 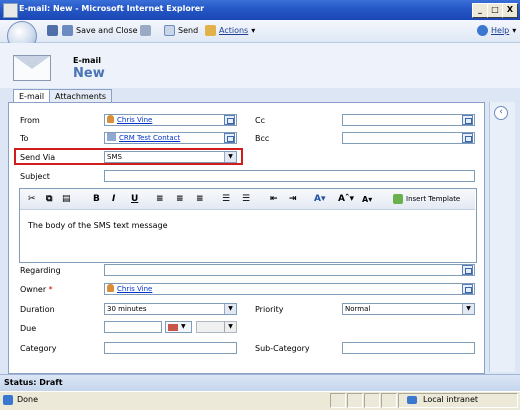 What do you see at coordinates (408, 348) in the screenshot?
I see `subcategory-input` at bounding box center [408, 348].